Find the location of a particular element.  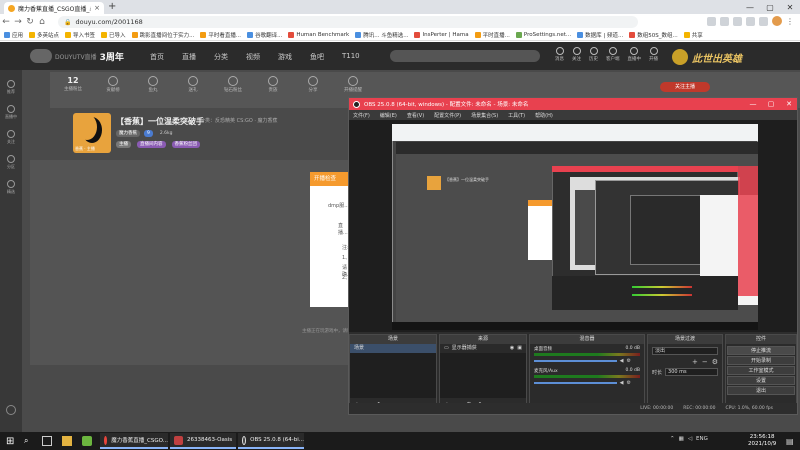

scene-item: 场景 is located at coordinates (393, 348).